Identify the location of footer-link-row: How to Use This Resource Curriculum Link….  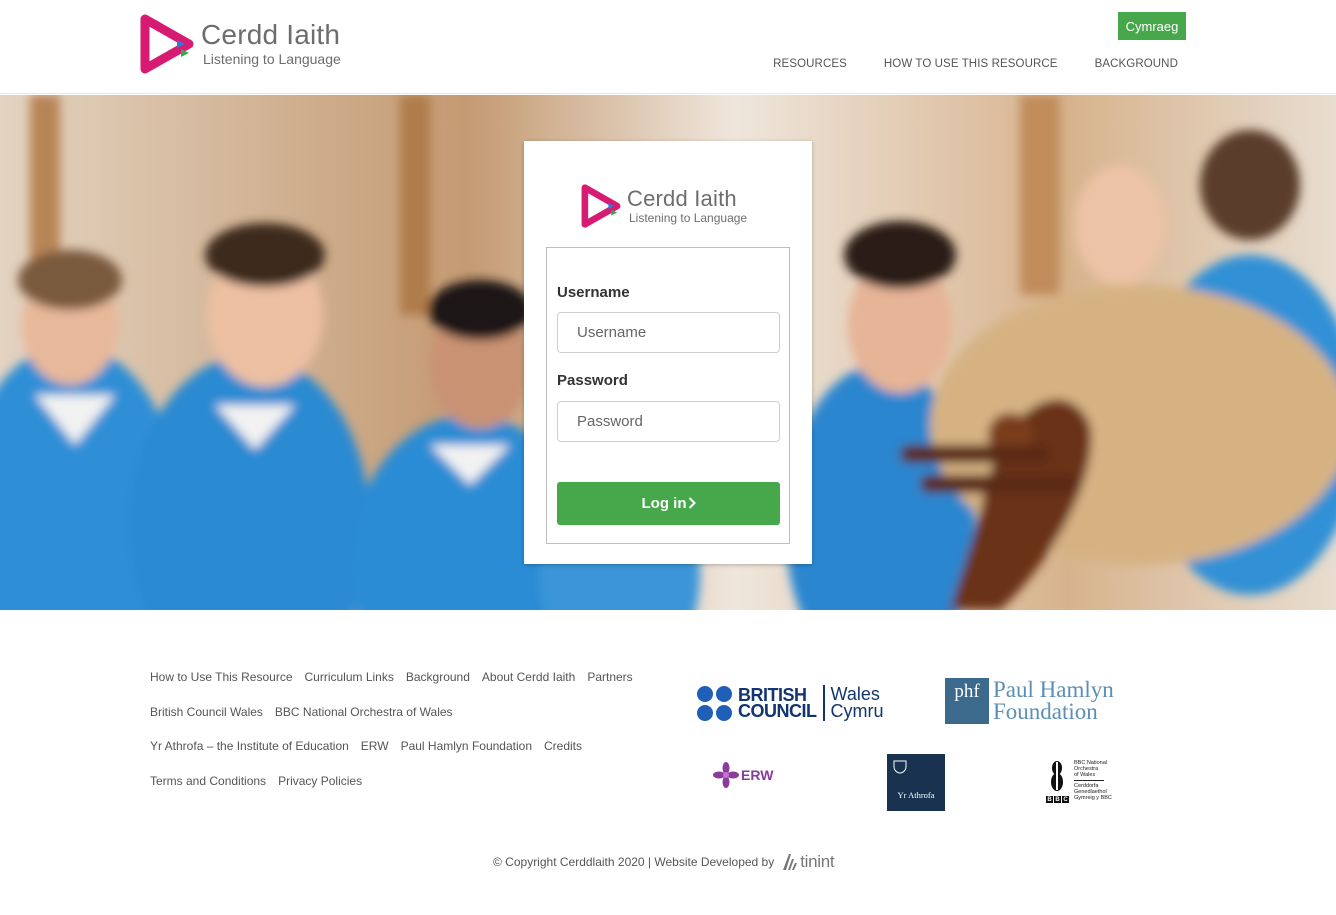
(400, 677).